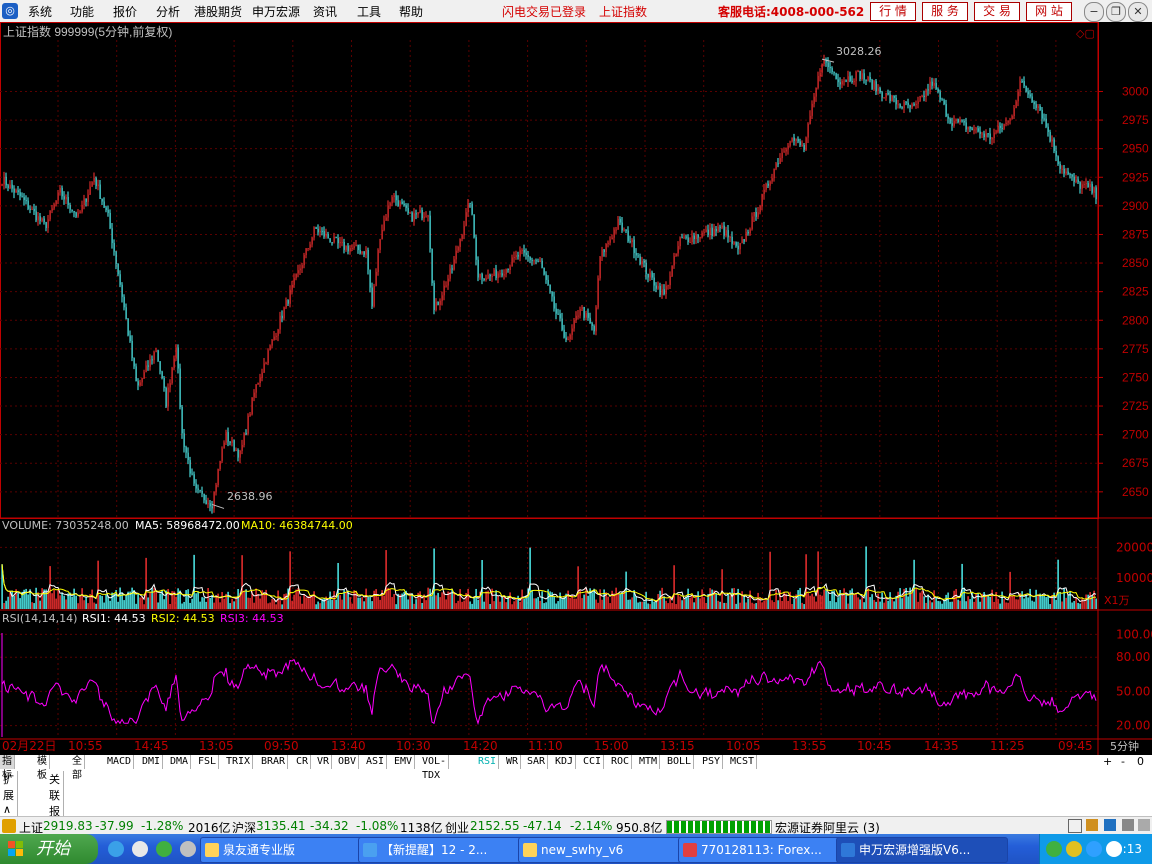 This screenshot has height=864, width=1152. I want to click on indicator-tab-rsi: RSI, so click(488, 762).